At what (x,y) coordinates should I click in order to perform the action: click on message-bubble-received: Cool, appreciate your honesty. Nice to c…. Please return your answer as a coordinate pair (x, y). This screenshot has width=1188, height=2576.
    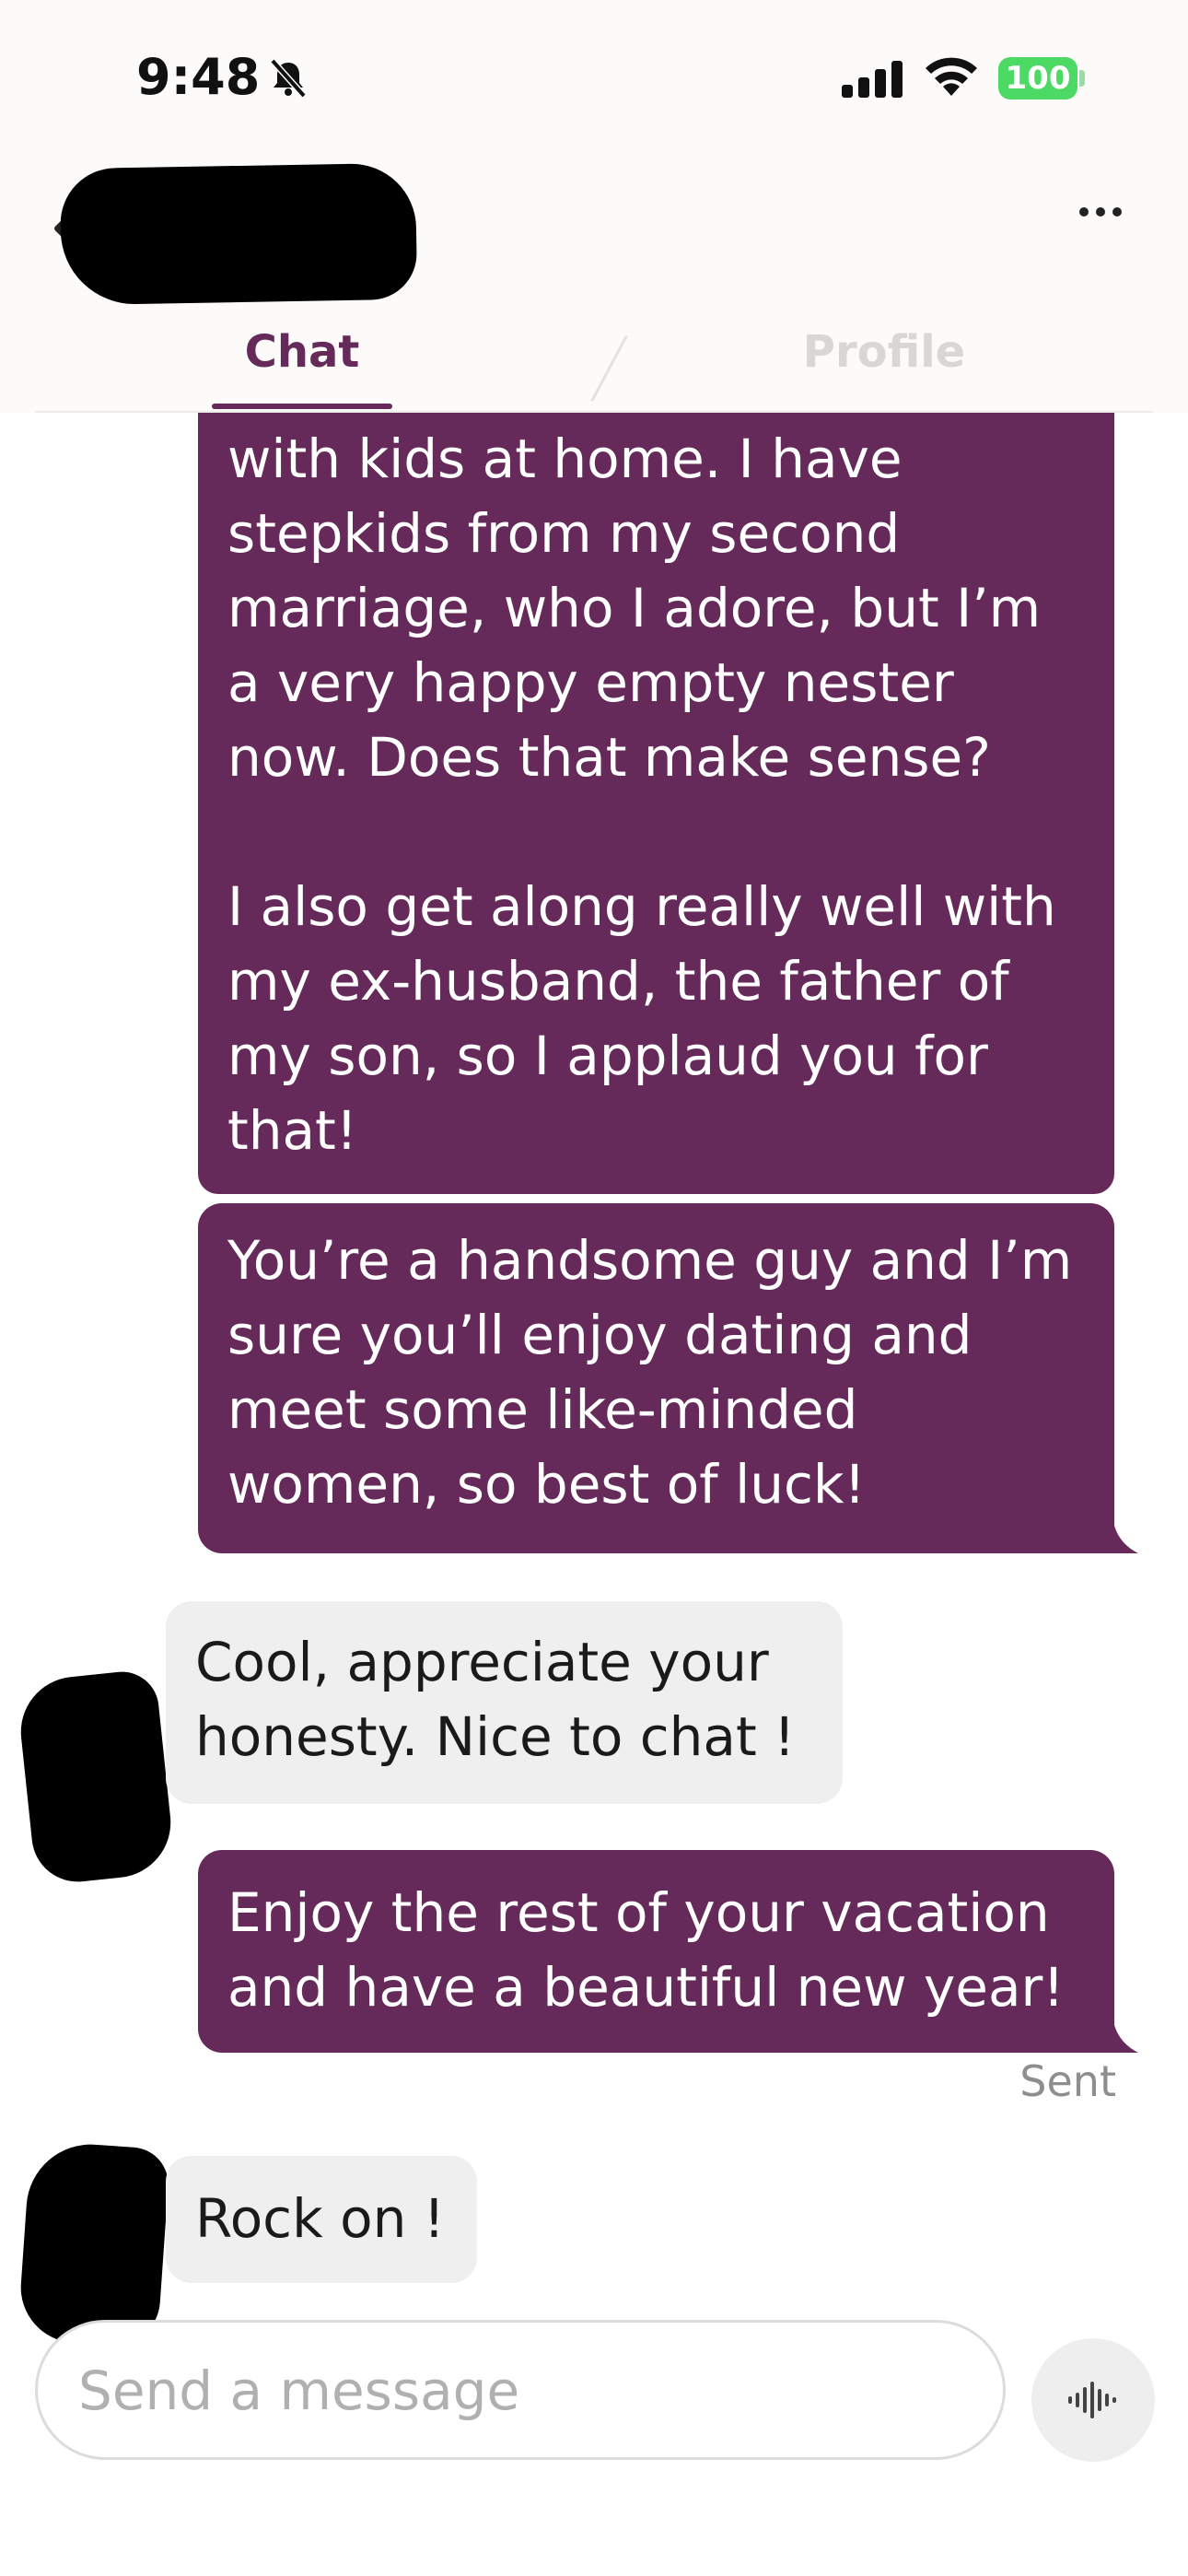
    Looking at the image, I should click on (504, 1702).